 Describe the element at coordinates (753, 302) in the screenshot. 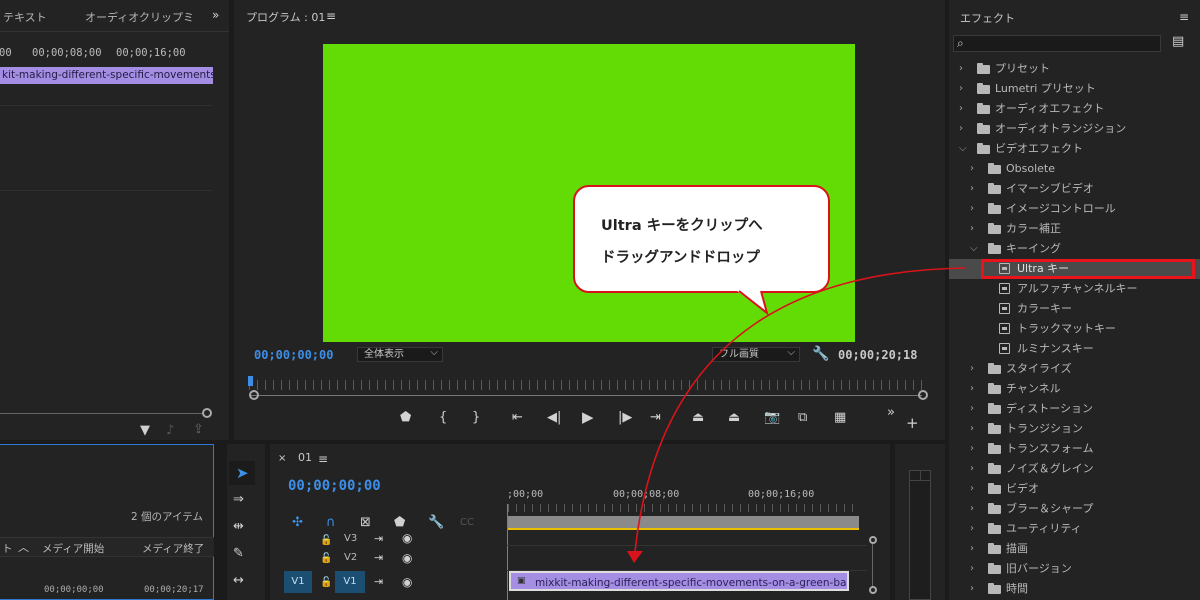

I see `callout-tail` at that location.